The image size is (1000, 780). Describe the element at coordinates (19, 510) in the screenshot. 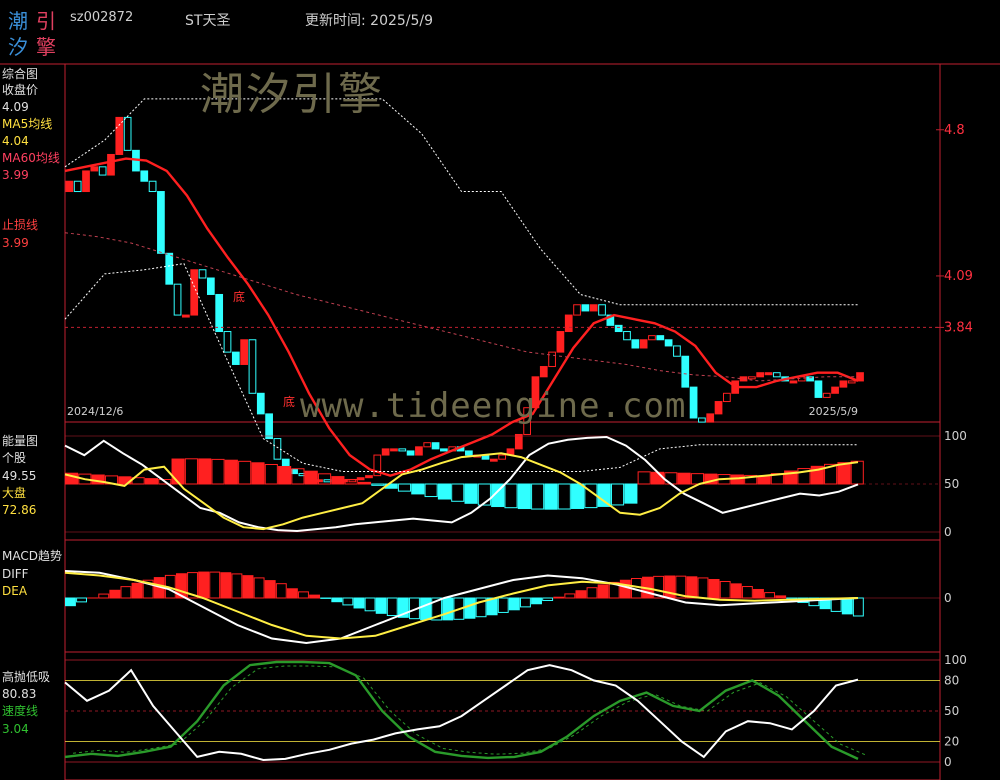

I see `energy-market-value: 72.86` at that location.